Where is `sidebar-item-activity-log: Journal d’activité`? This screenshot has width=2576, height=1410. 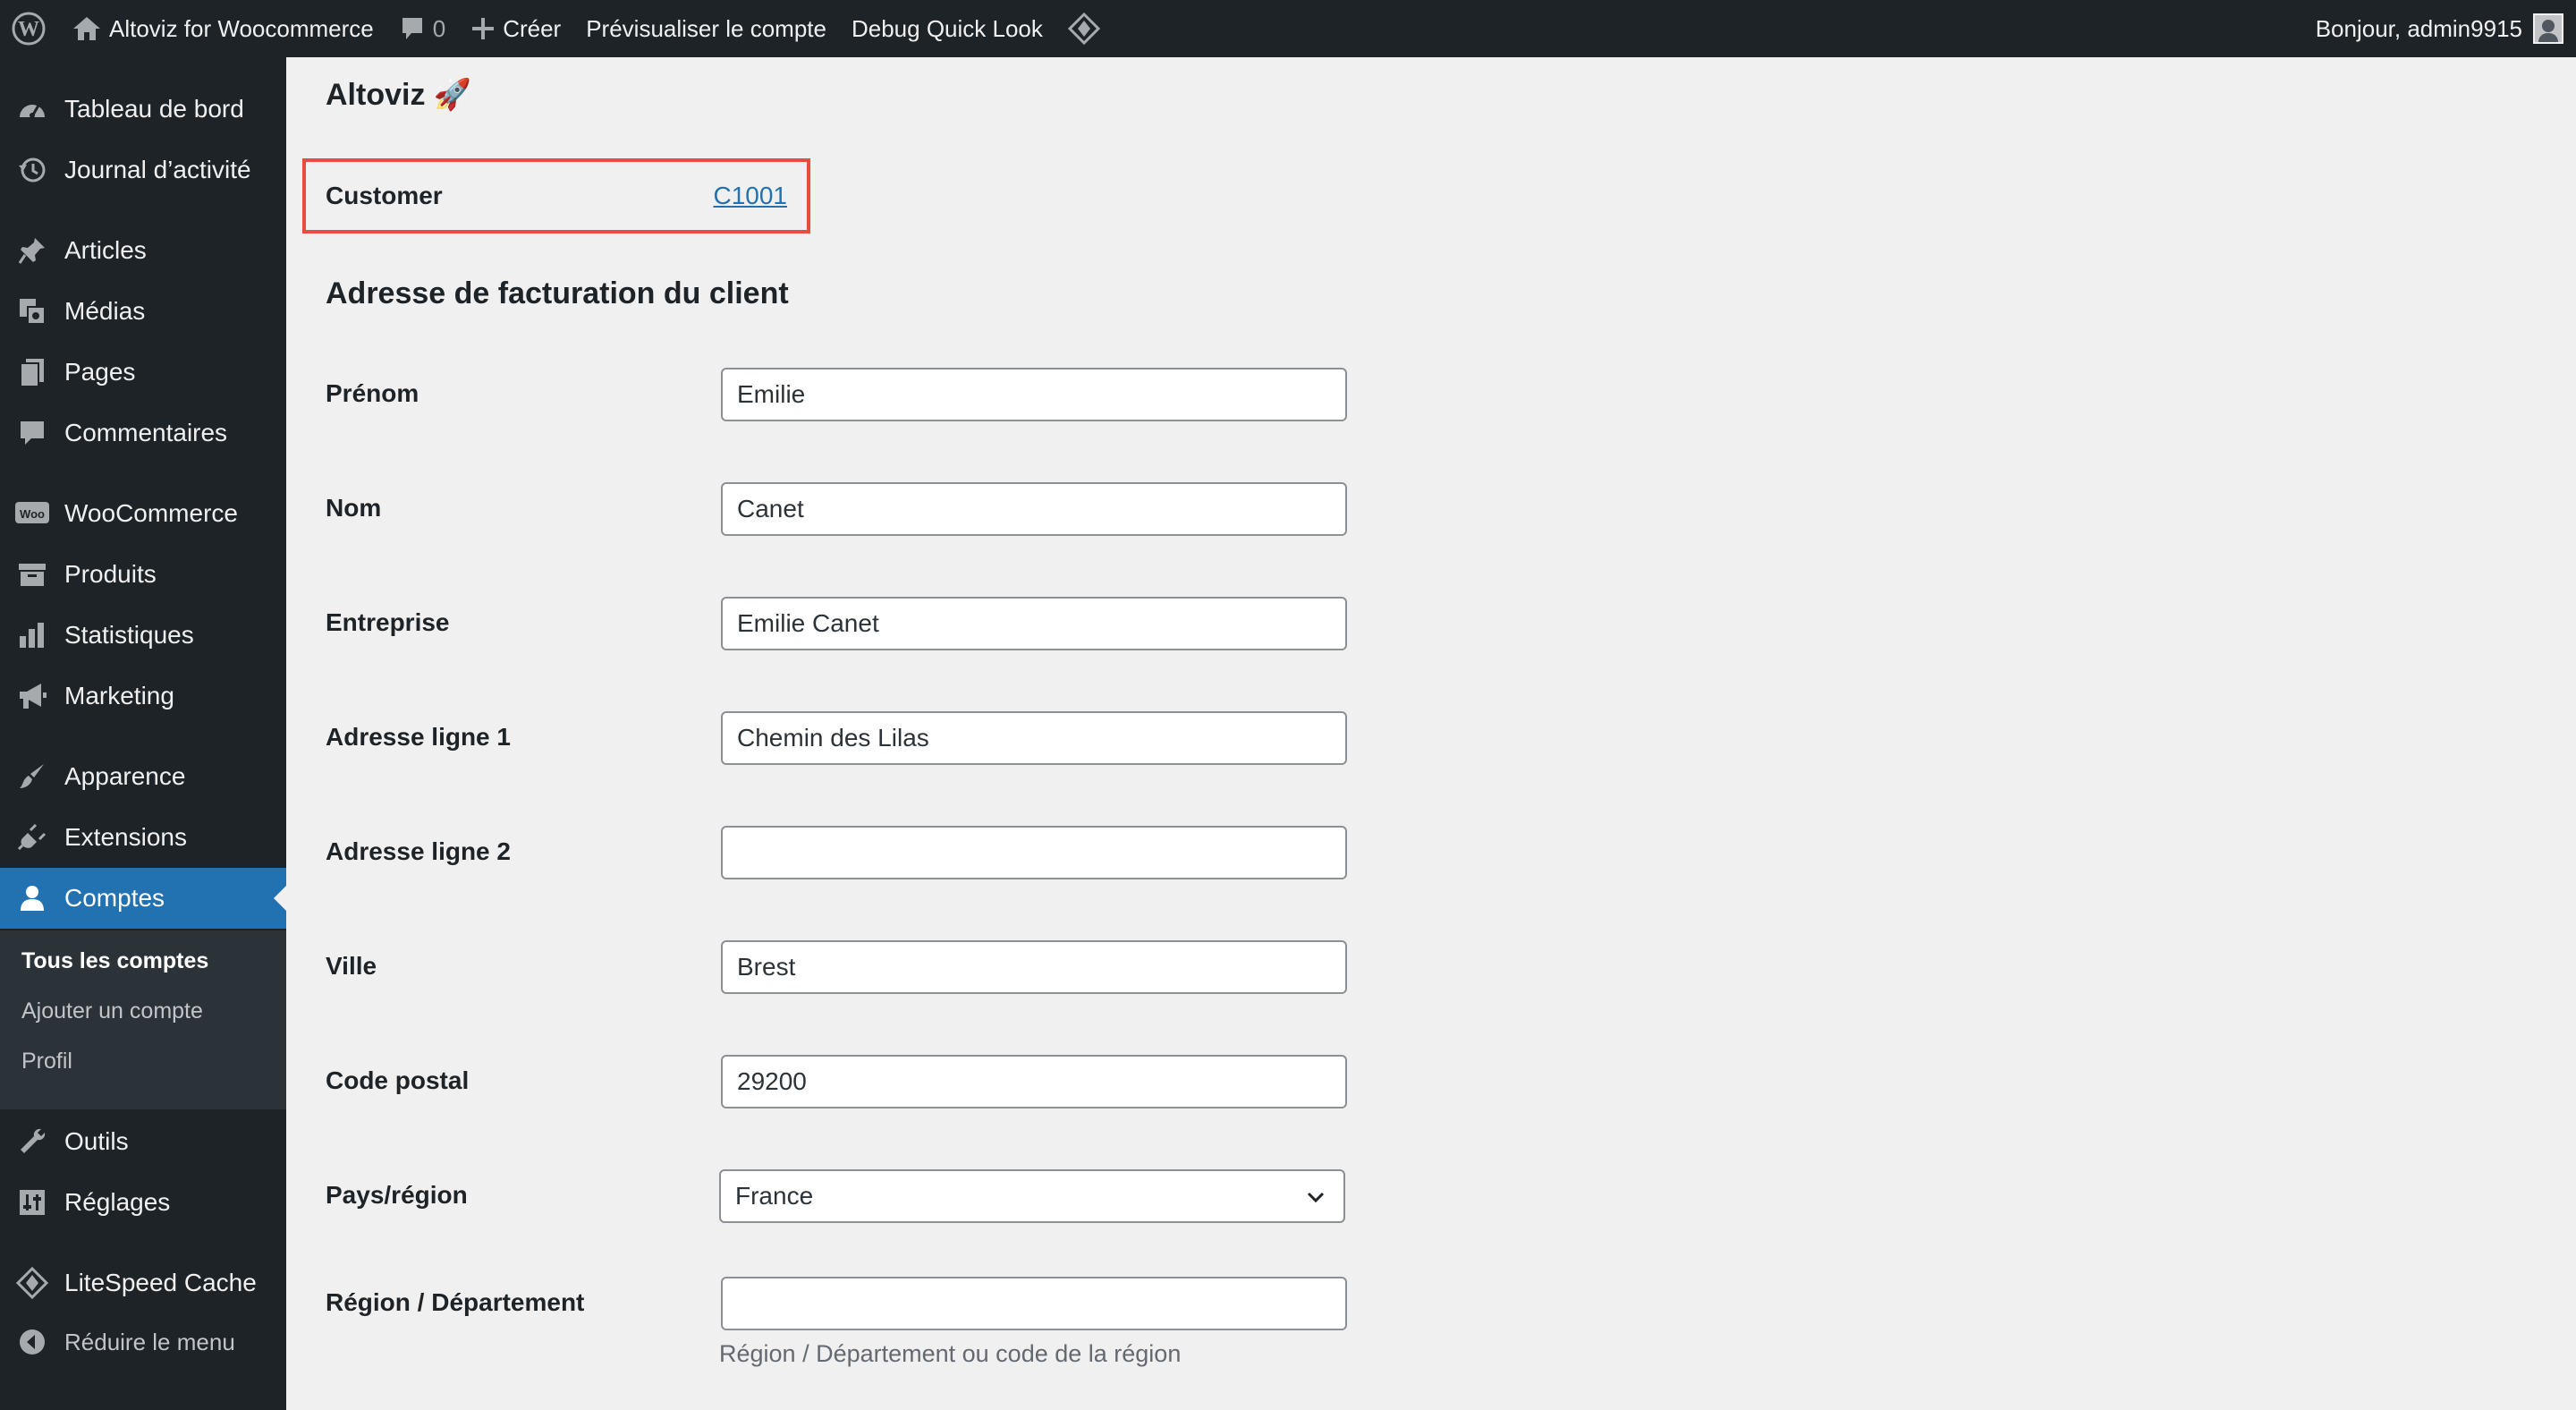 sidebar-item-activity-log: Journal d’activité is located at coordinates (143, 170).